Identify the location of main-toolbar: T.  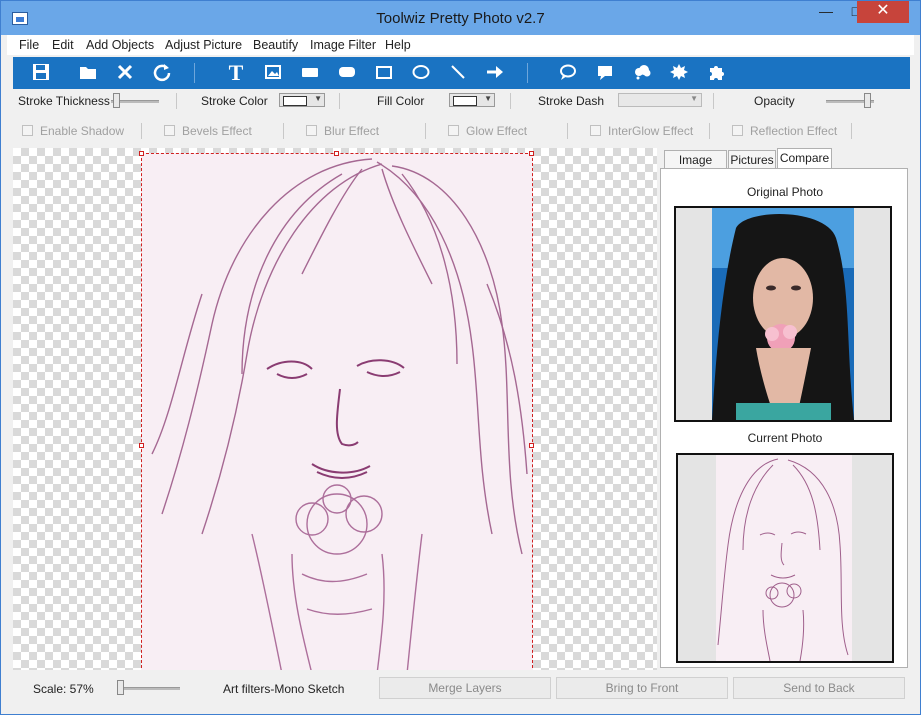
(461, 73).